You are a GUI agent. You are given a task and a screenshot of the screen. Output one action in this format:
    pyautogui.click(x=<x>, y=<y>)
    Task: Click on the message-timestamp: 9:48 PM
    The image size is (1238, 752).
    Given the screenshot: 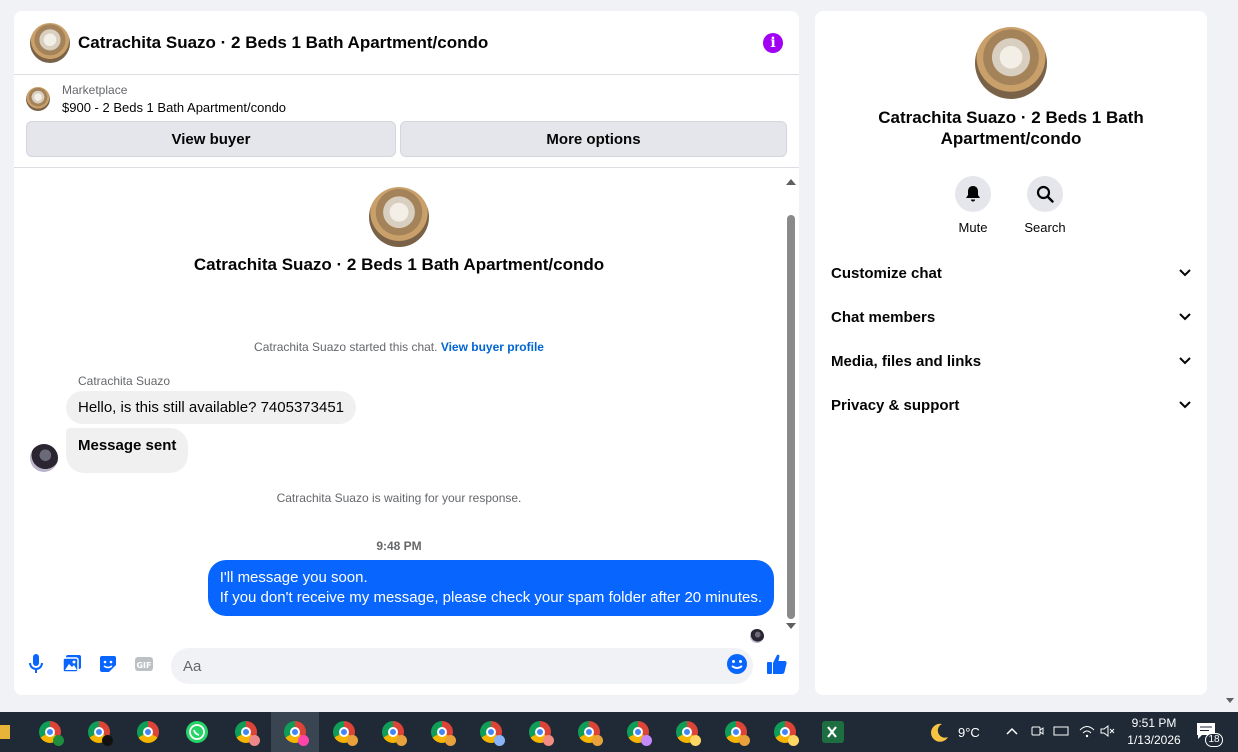 What is the action you would take?
    pyautogui.click(x=399, y=546)
    